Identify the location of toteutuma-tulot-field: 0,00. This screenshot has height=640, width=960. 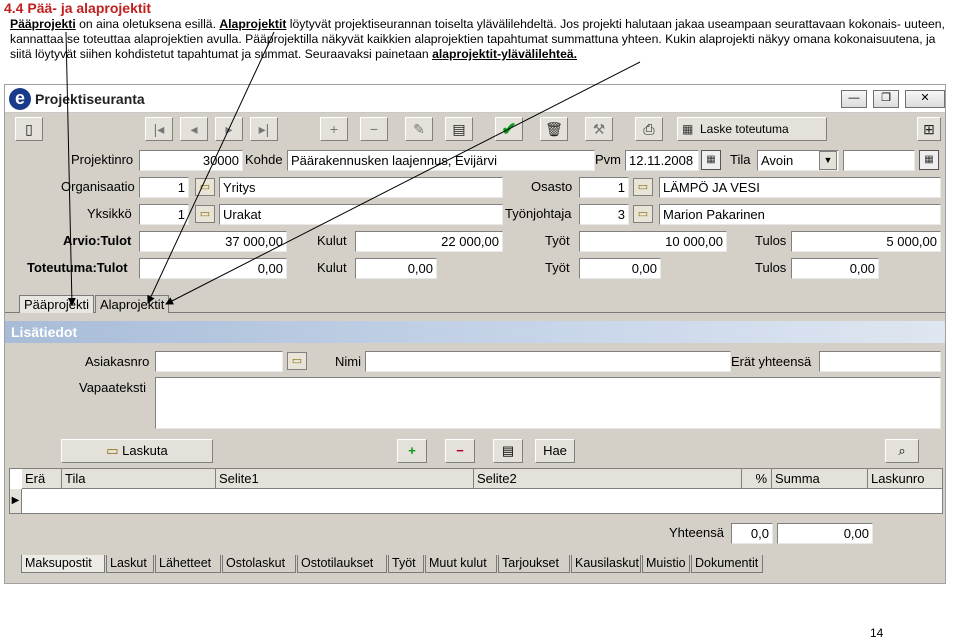
(213, 268).